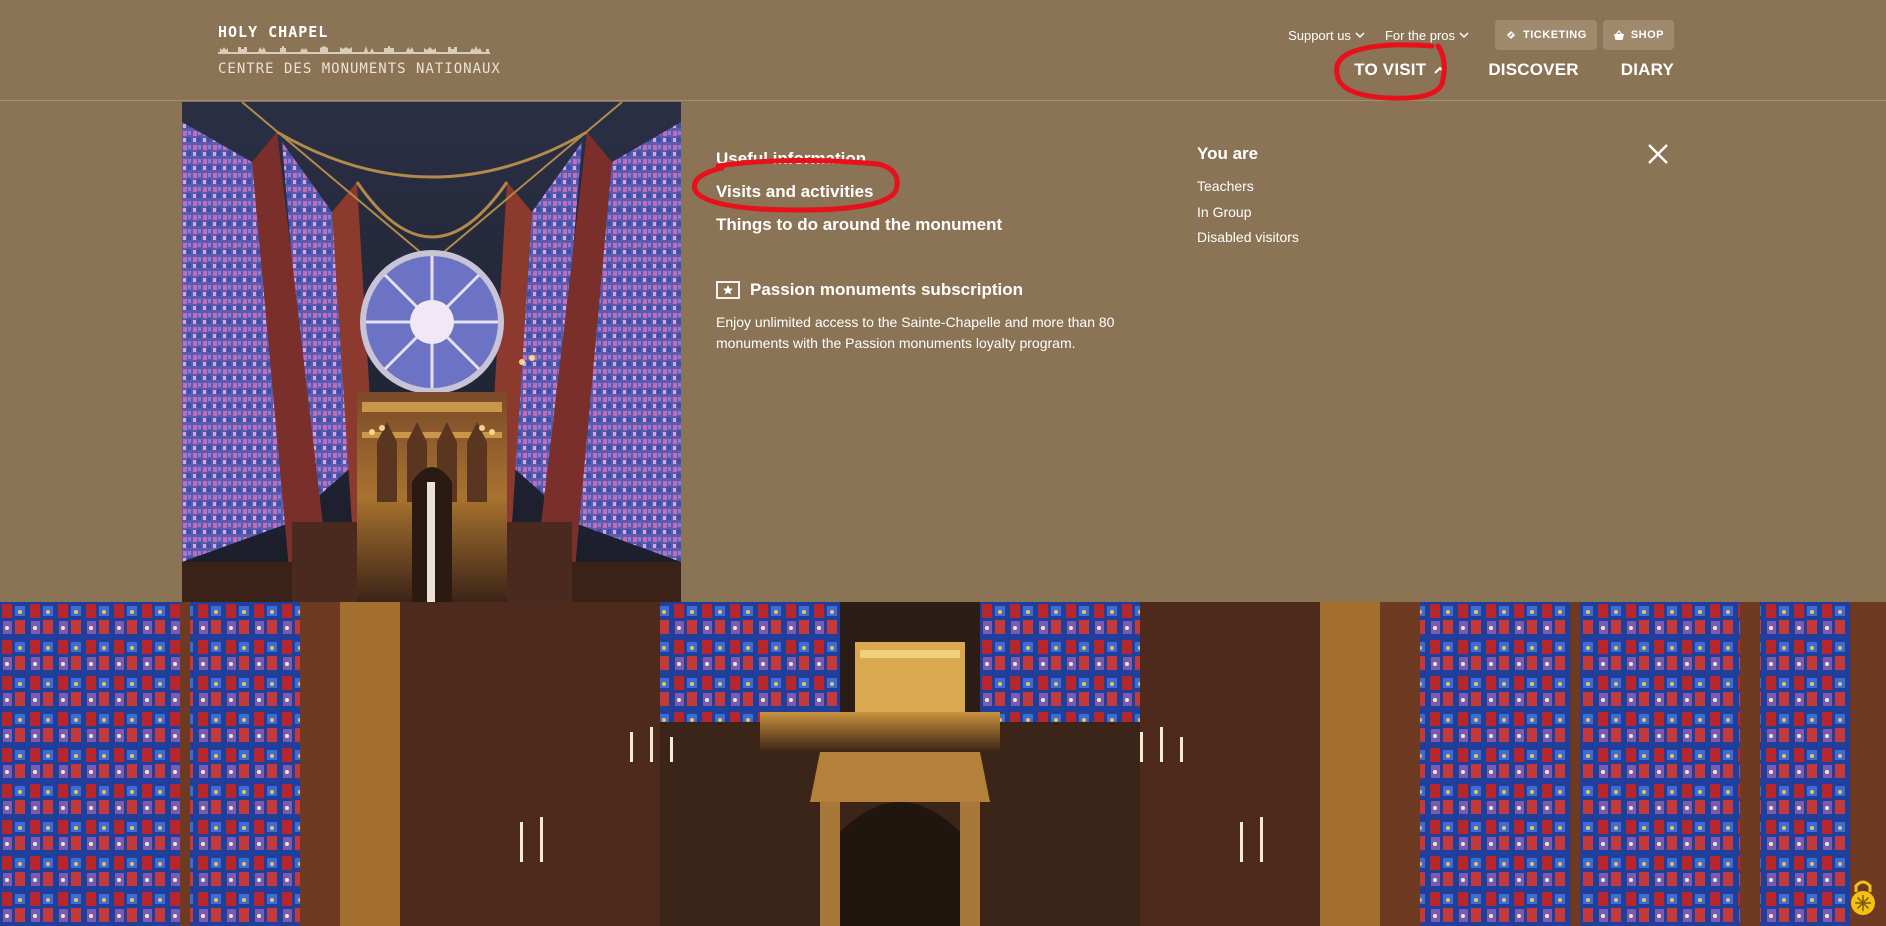 This screenshot has height=926, width=1886. I want to click on shop-button: SHOP, so click(1638, 35).